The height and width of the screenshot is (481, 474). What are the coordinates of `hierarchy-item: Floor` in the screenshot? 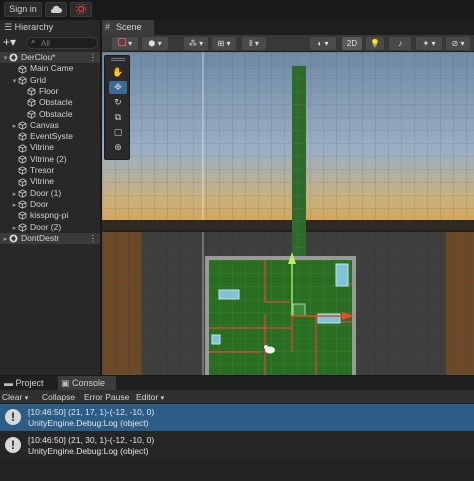 It's located at (50, 91).